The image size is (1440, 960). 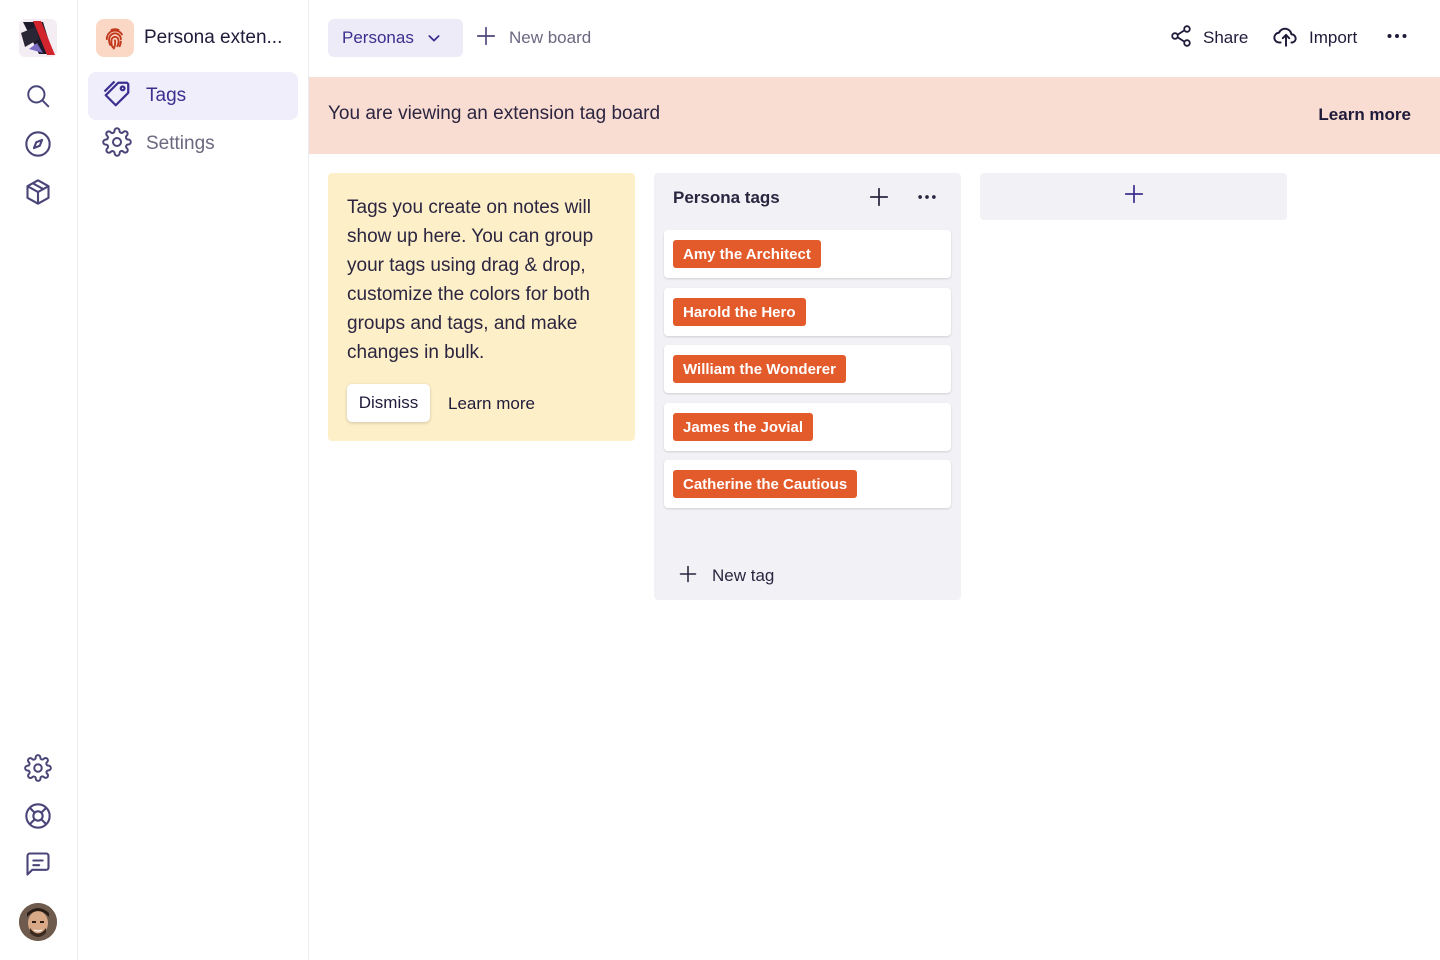 I want to click on tag-card: William the Wonderer, so click(x=807, y=369).